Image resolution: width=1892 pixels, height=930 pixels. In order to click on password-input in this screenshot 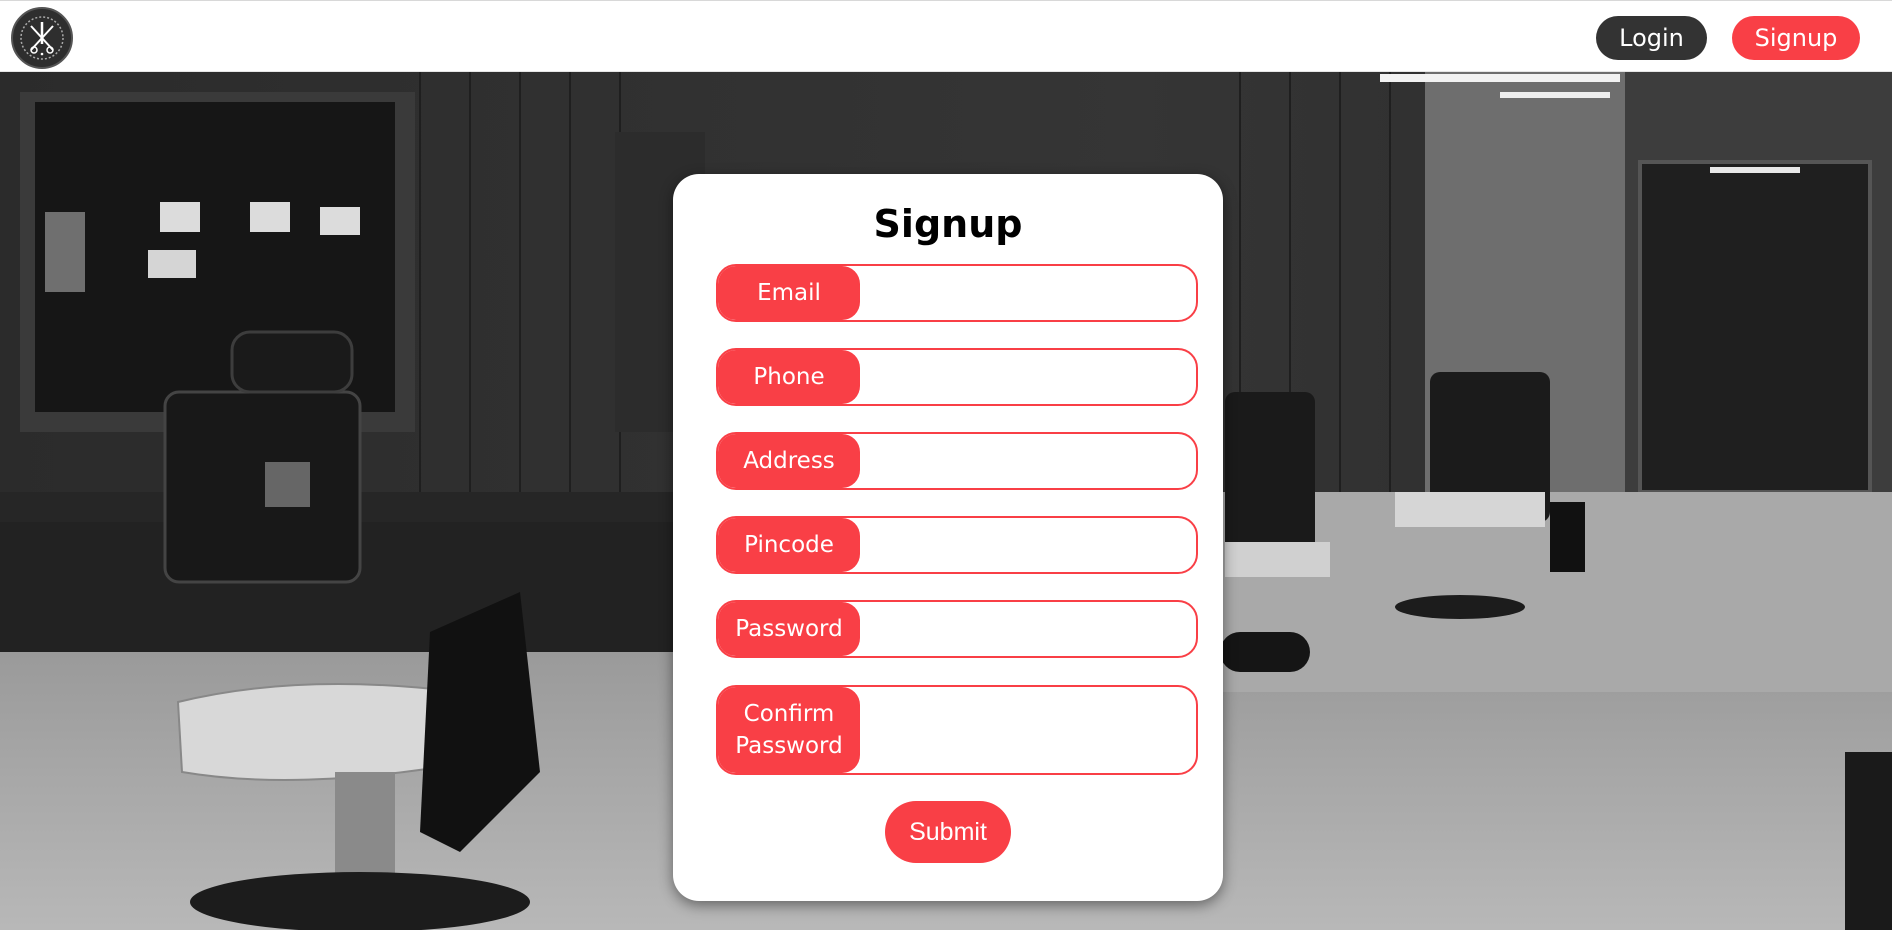, I will do `click(1028, 629)`.